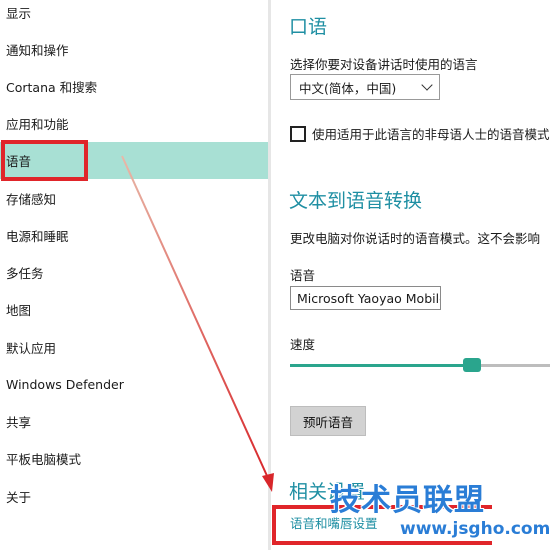 This screenshot has height=550, width=550. Describe the element at coordinates (303, 275) in the screenshot. I see `voice-label: 语音` at that location.